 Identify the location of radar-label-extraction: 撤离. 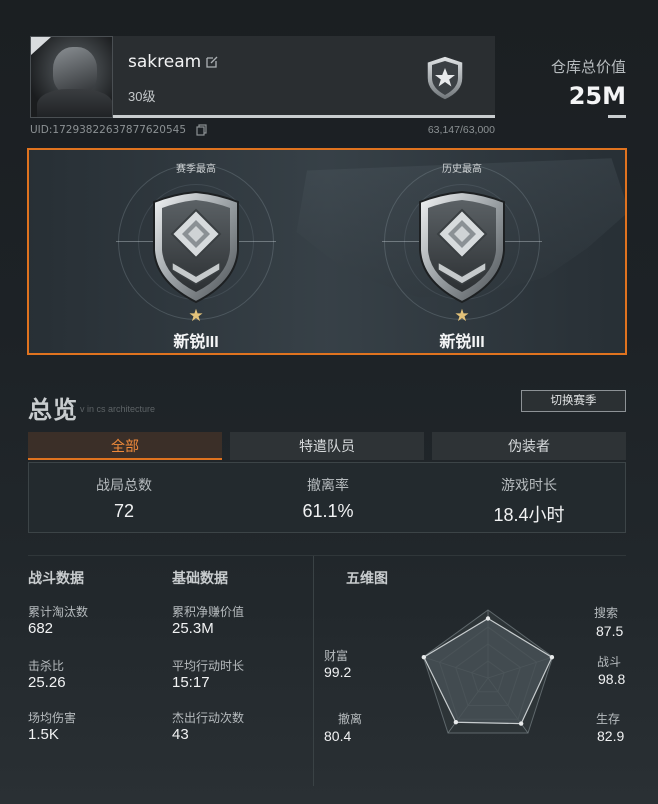
(350, 719).